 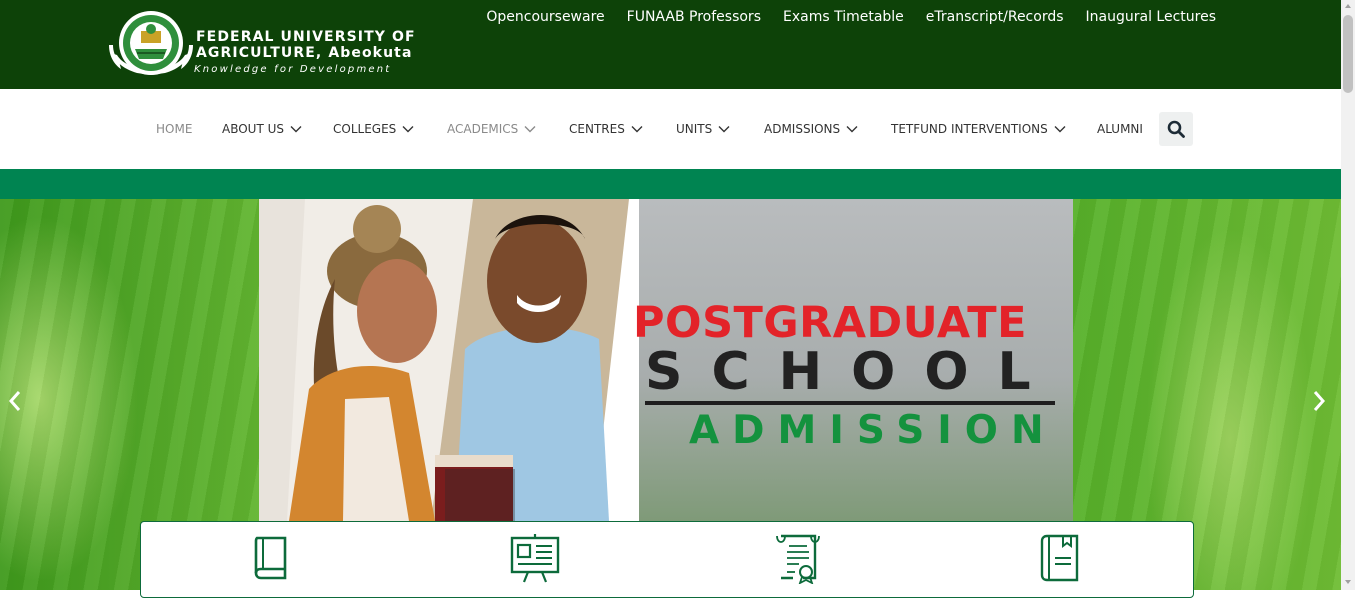 I want to click on top-link-opencourseware: Opencourseware, so click(x=545, y=17).